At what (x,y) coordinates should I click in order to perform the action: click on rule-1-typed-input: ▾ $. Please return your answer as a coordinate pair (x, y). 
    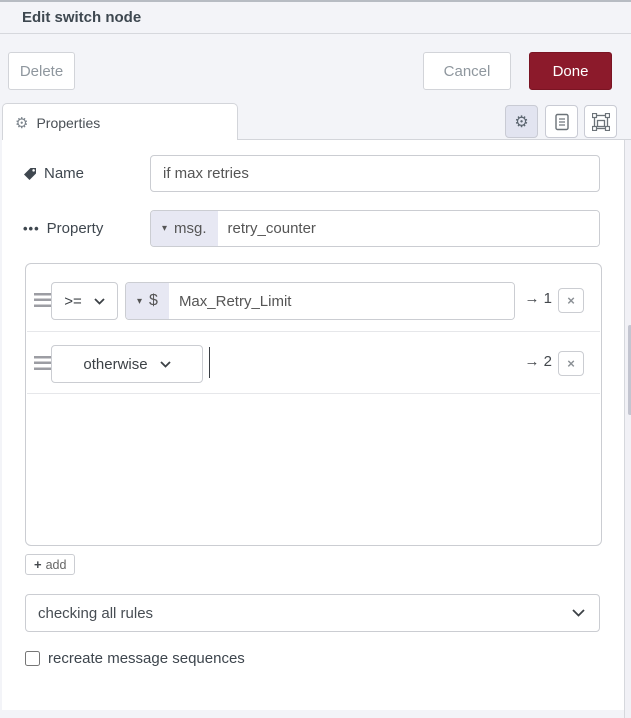
    Looking at the image, I should click on (320, 301).